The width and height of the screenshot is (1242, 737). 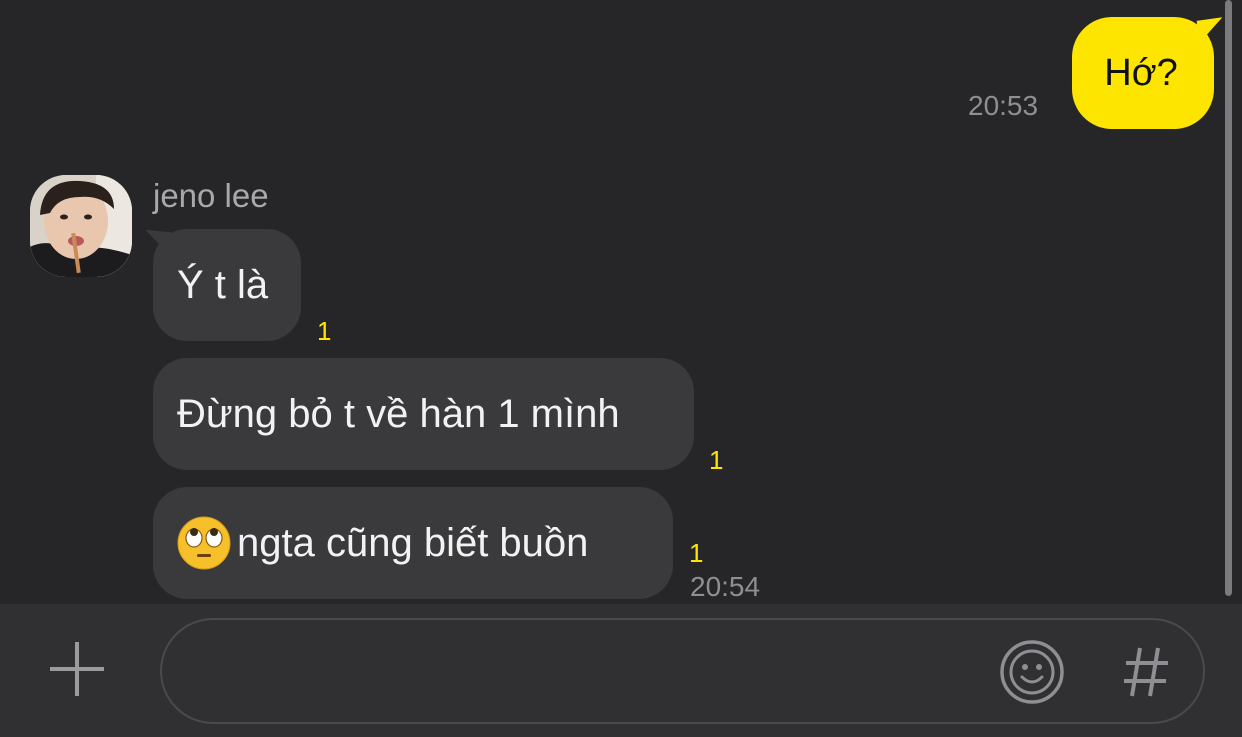 I want to click on message-text: ngta cũng biết buồn, so click(x=413, y=542).